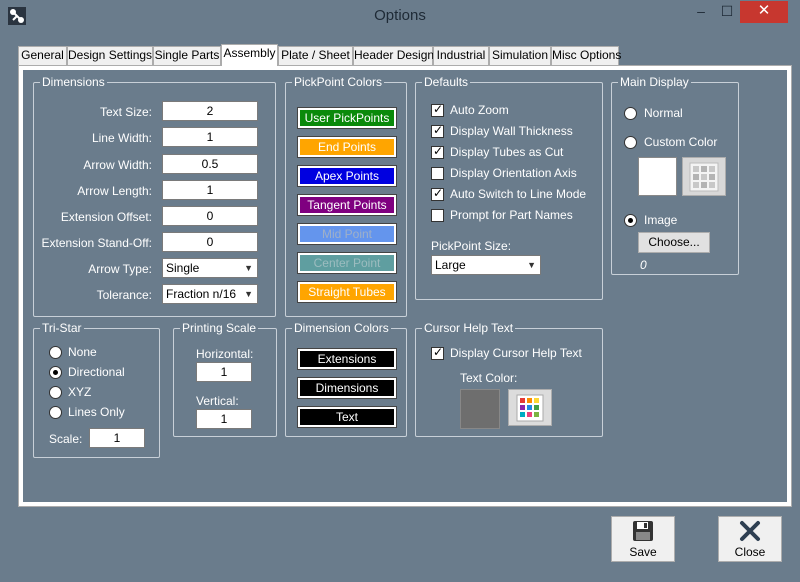 The height and width of the screenshot is (582, 800). What do you see at coordinates (654, 82) in the screenshot?
I see `main-display-title: Main Display` at bounding box center [654, 82].